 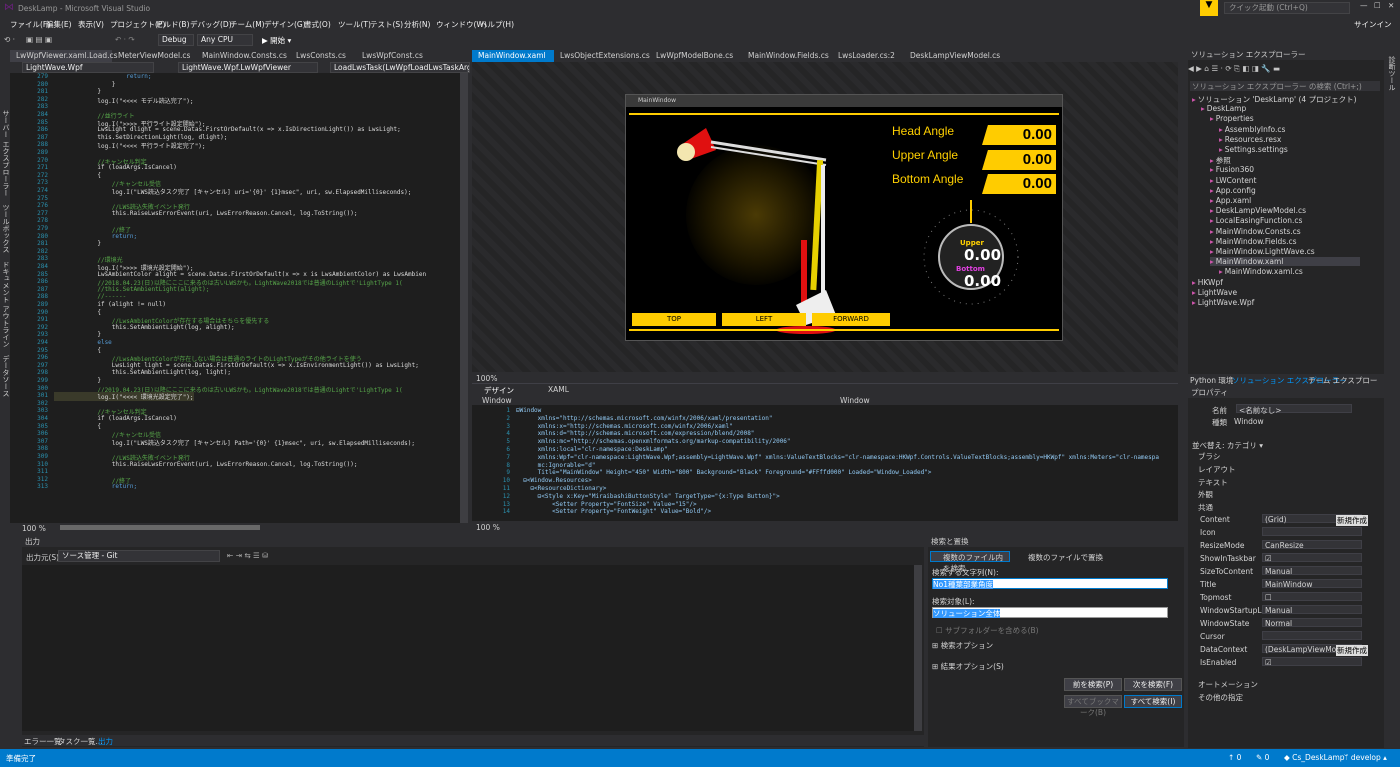 I want to click on member-combo: LoadLwsTask(LwWpfLoadLwsTaskArgs loadAr, so click(x=400, y=67).